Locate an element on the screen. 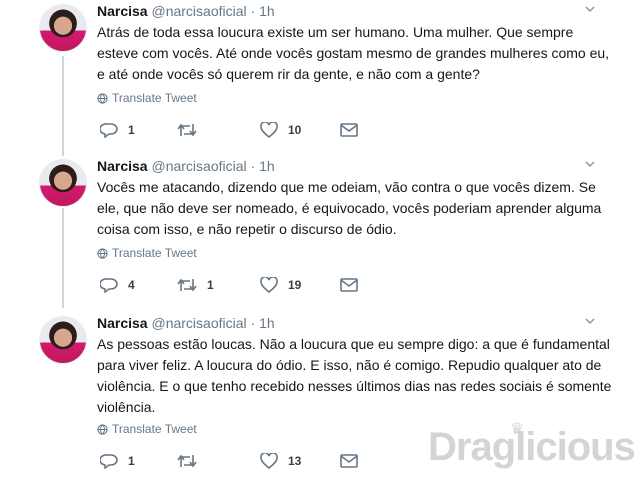  like-count: 10 is located at coordinates (295, 130).